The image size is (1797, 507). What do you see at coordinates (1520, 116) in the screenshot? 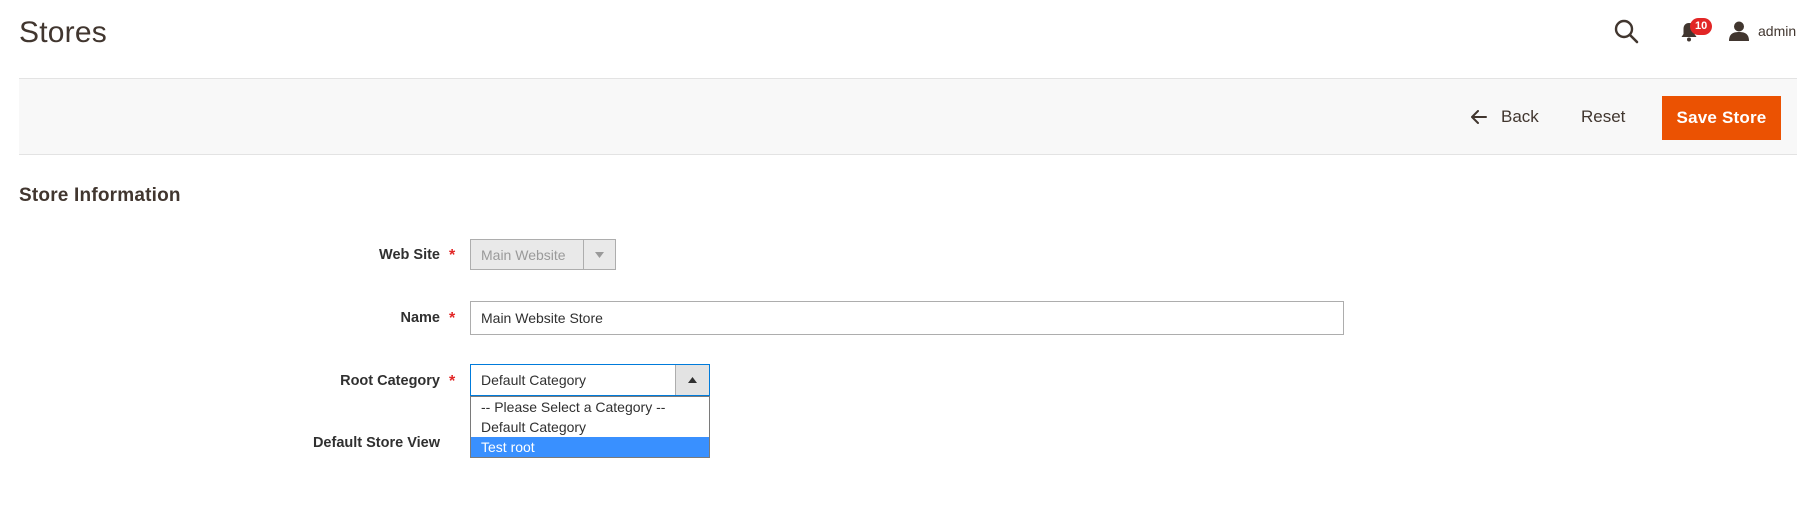
I see `back-button-label: Back` at bounding box center [1520, 116].